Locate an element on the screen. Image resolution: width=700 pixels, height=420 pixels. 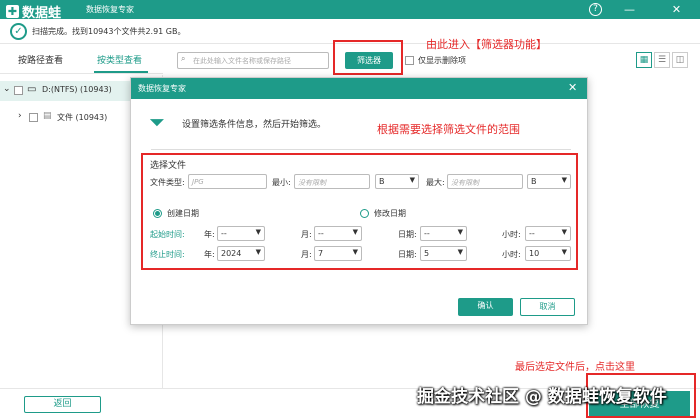
max-unit-select: B ▼ is located at coordinates (549, 181).